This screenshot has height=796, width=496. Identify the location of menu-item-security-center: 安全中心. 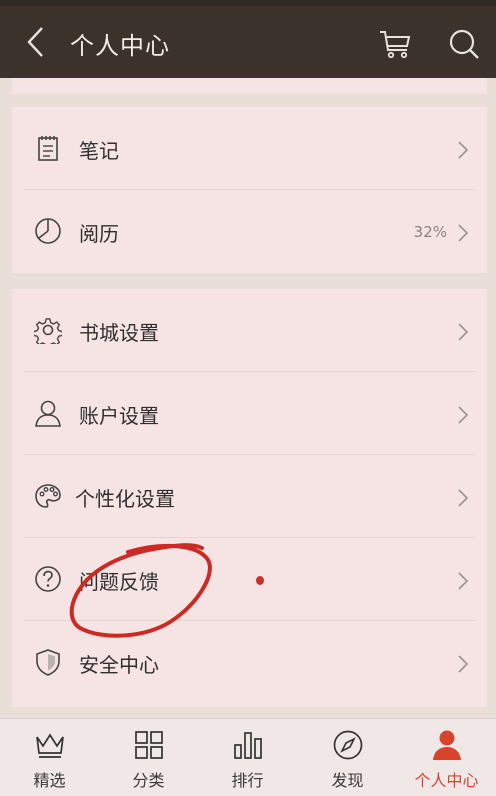
(249, 662).